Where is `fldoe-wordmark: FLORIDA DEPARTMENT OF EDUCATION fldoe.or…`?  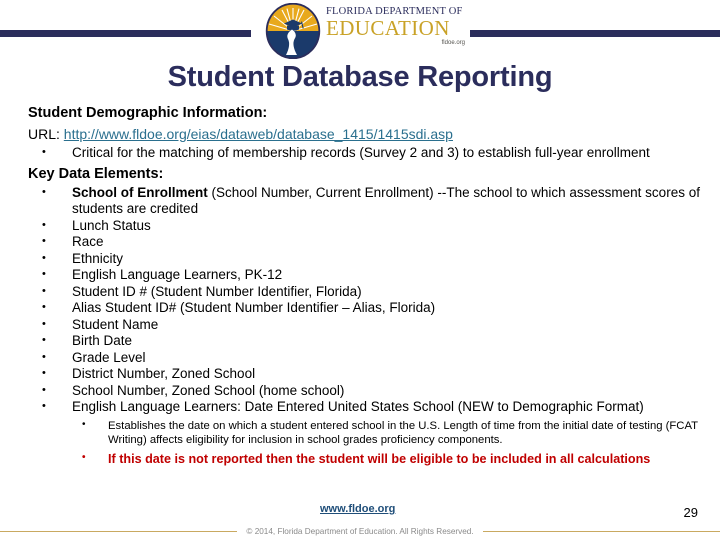 fldoe-wordmark: FLORIDA DEPARTMENT OF EDUCATION fldoe.or… is located at coordinates (397, 26).